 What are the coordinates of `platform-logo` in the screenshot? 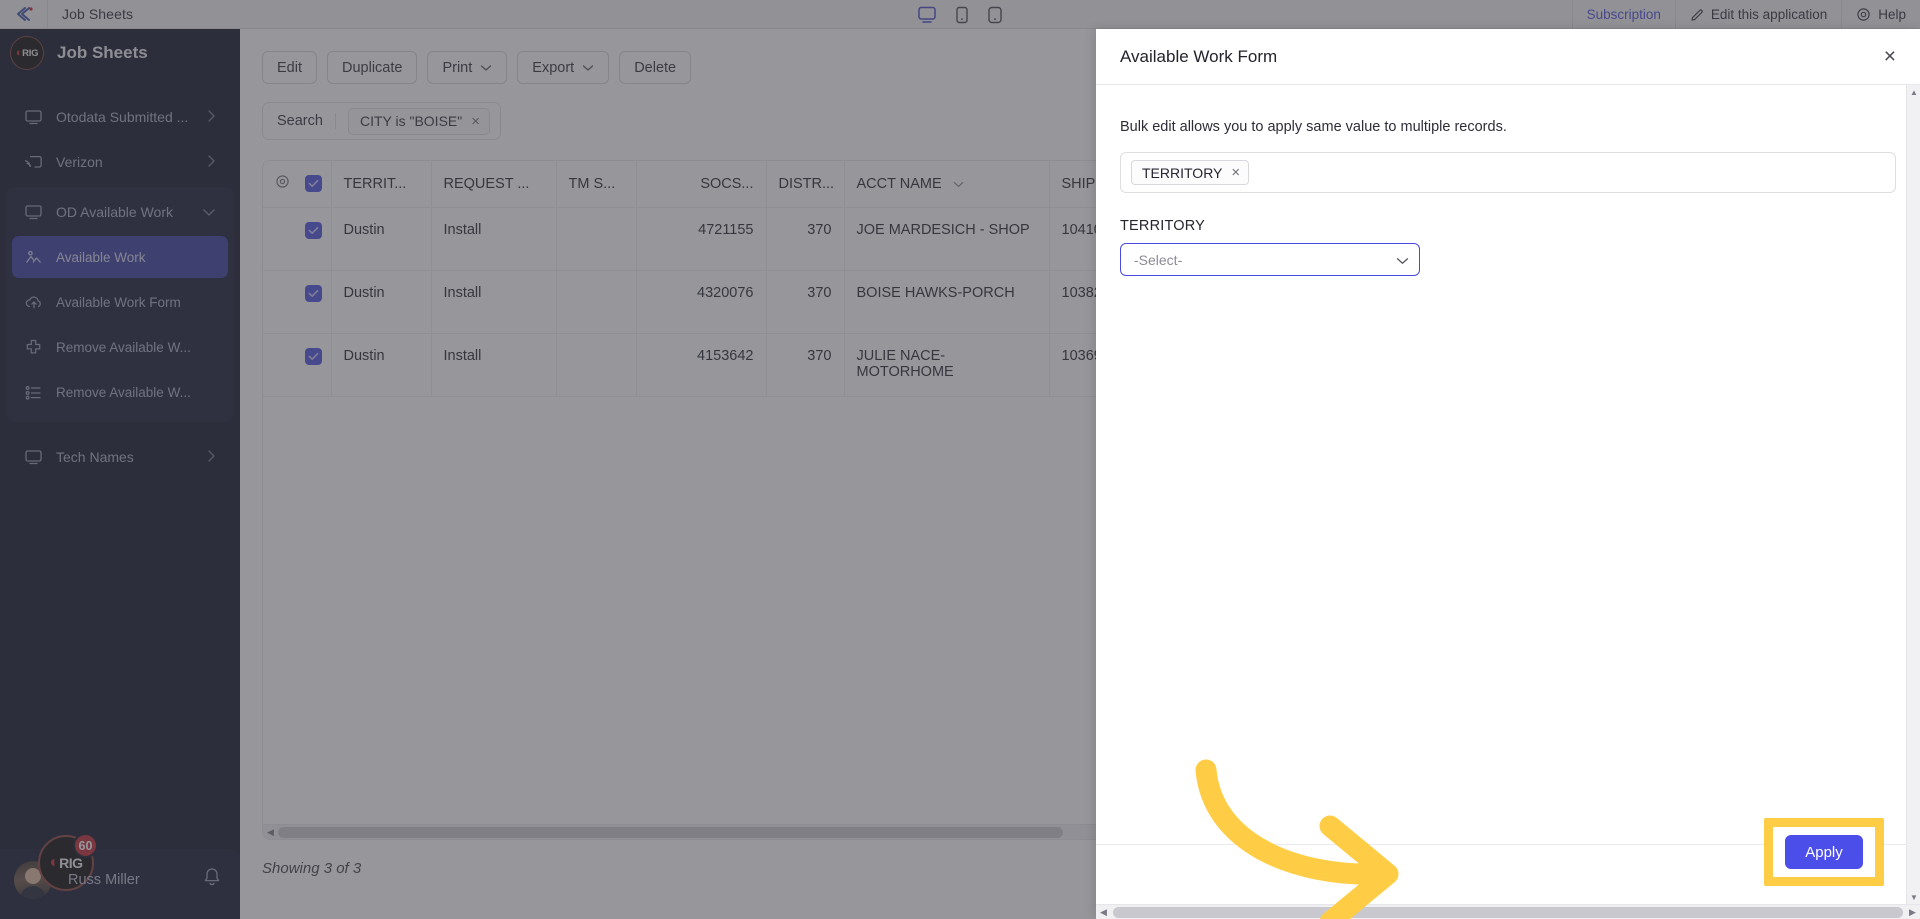 It's located at (24, 14).